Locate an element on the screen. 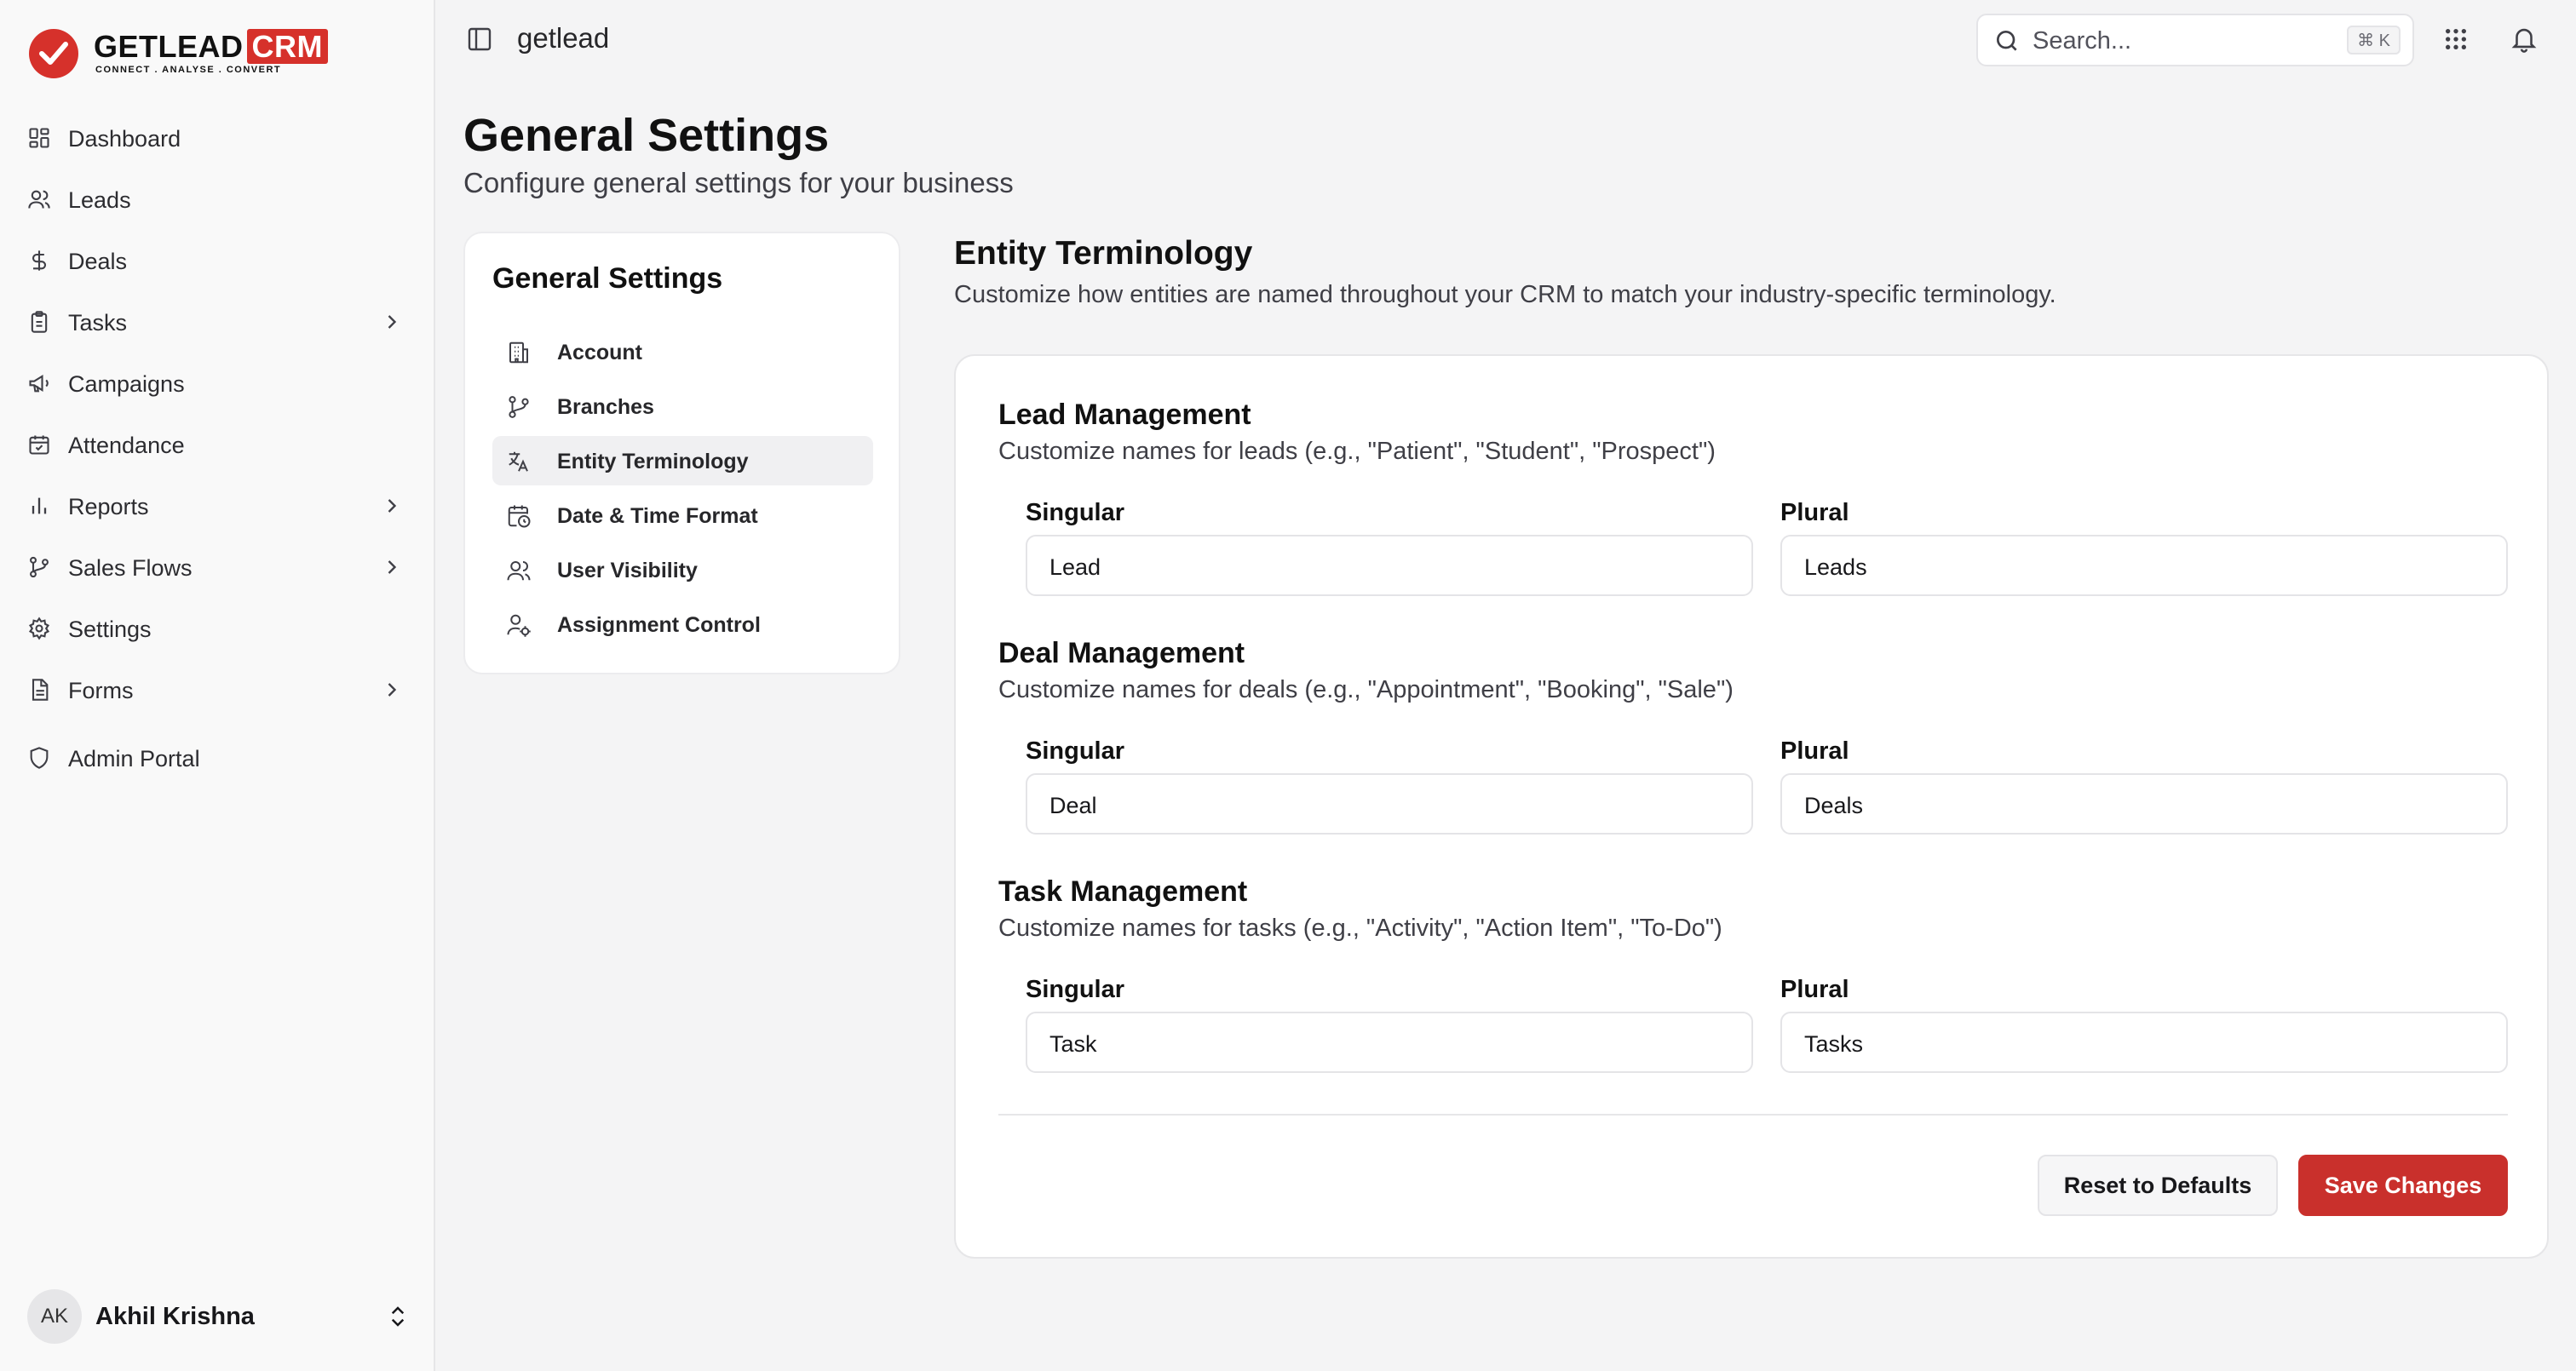 The height and width of the screenshot is (1371, 2576). lead-plural-label: Plural is located at coordinates (1815, 512).